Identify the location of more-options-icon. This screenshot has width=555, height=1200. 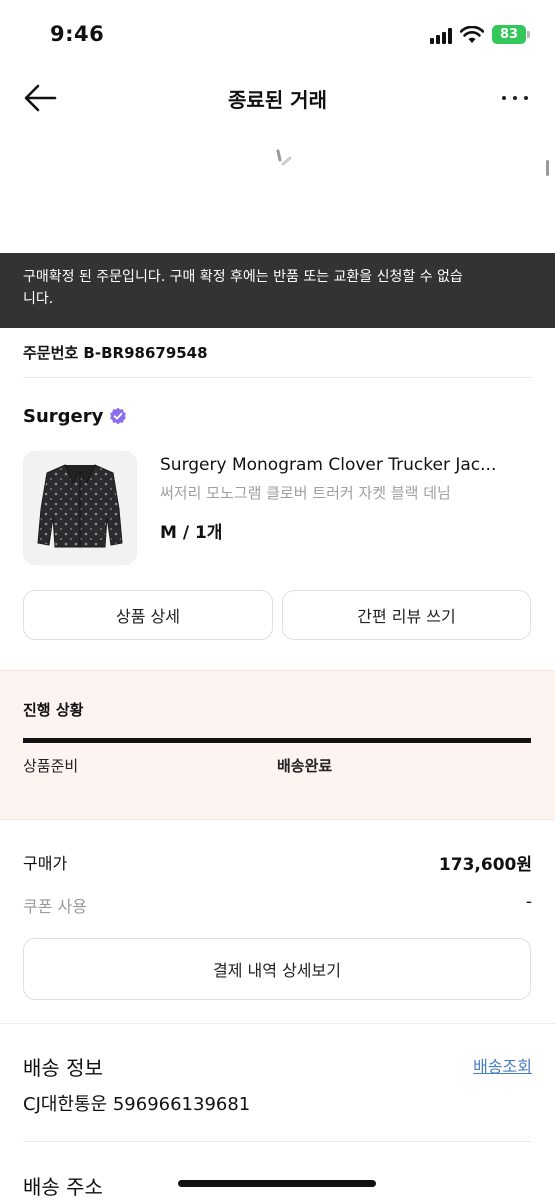
(515, 97).